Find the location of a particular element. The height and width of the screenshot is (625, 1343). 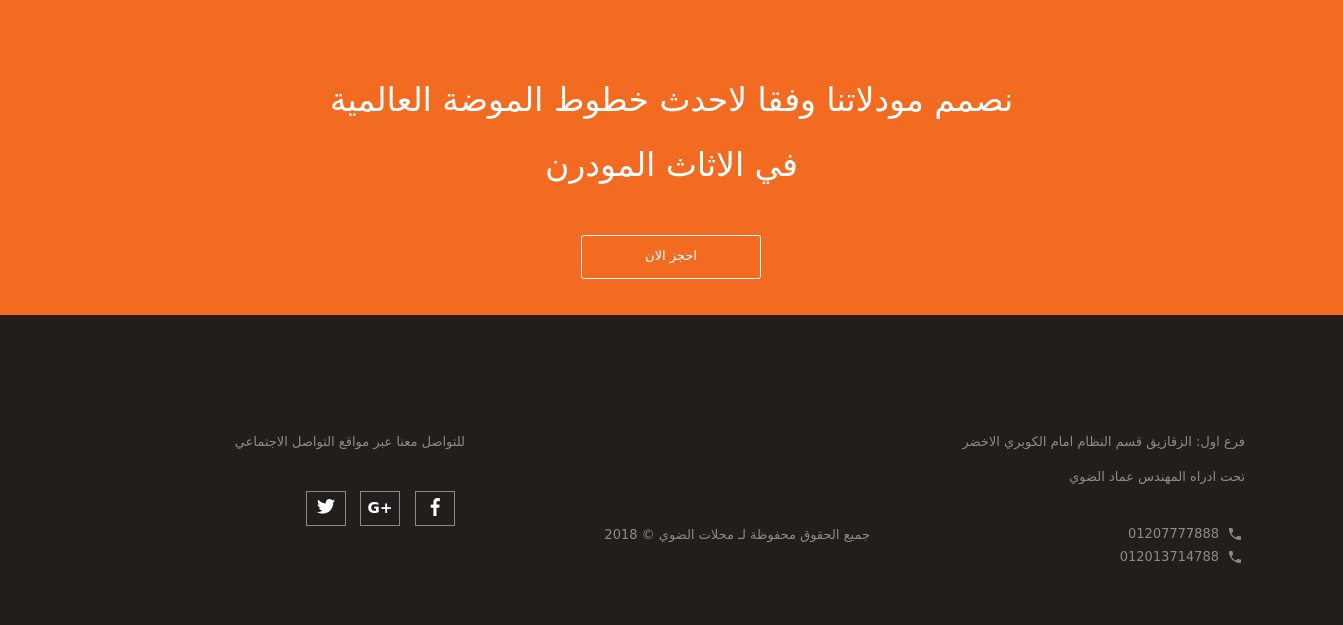

google-plus-button: G+ is located at coordinates (380, 508).